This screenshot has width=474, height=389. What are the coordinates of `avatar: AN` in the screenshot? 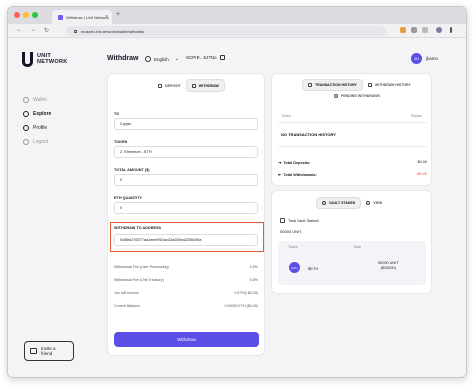 It's located at (416, 58).